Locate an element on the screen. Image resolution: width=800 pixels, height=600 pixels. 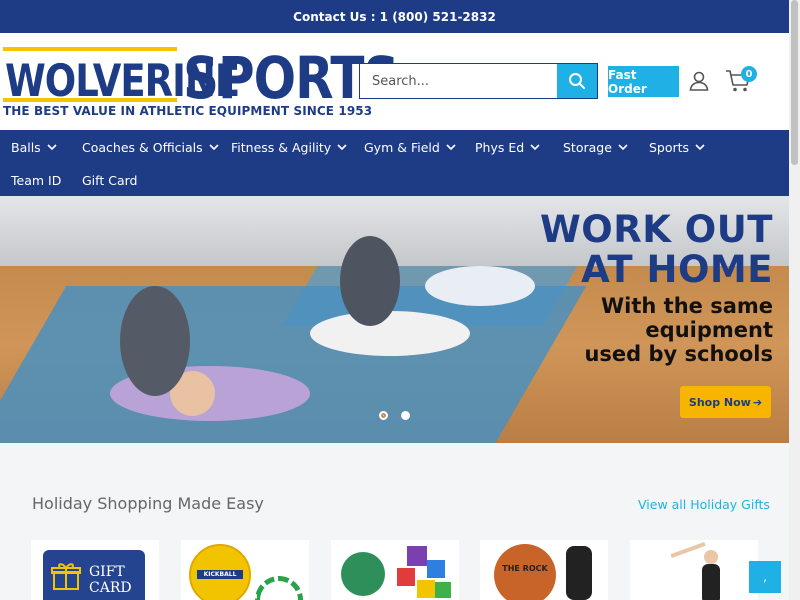
product-card-kickball: KICKBALL is located at coordinates (245, 570).